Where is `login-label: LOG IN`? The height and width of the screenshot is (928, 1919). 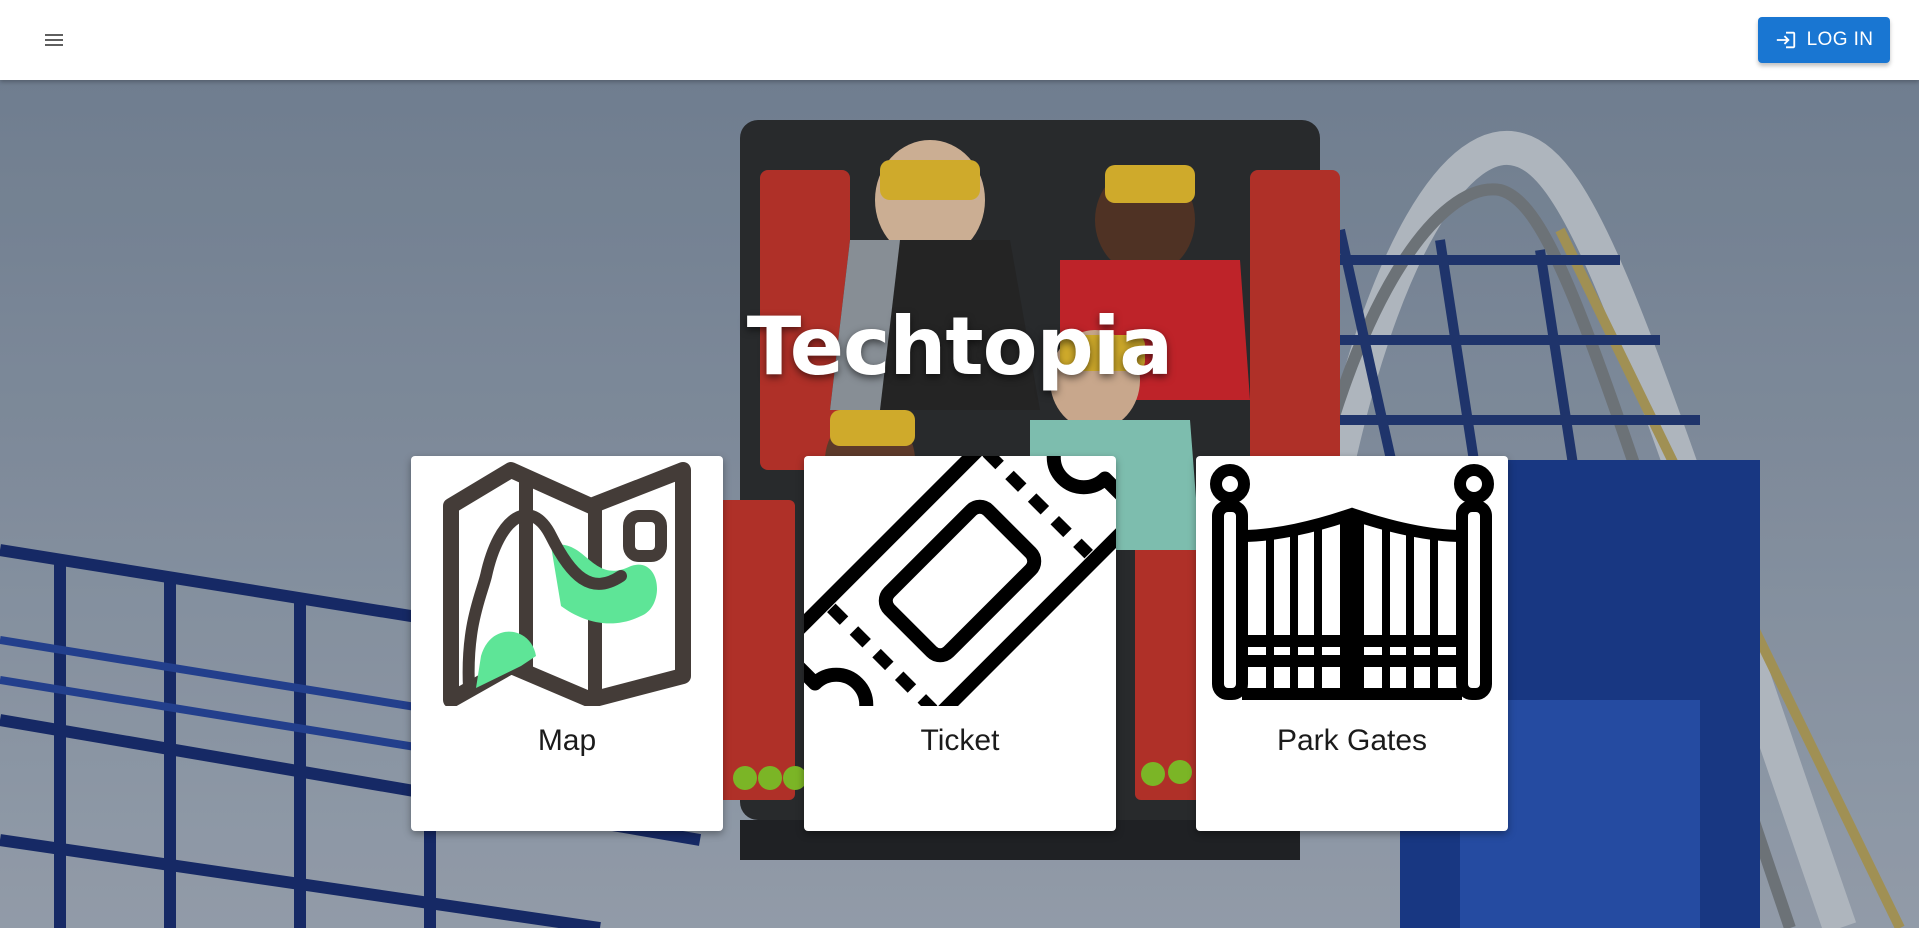
login-label: LOG IN is located at coordinates (1840, 39).